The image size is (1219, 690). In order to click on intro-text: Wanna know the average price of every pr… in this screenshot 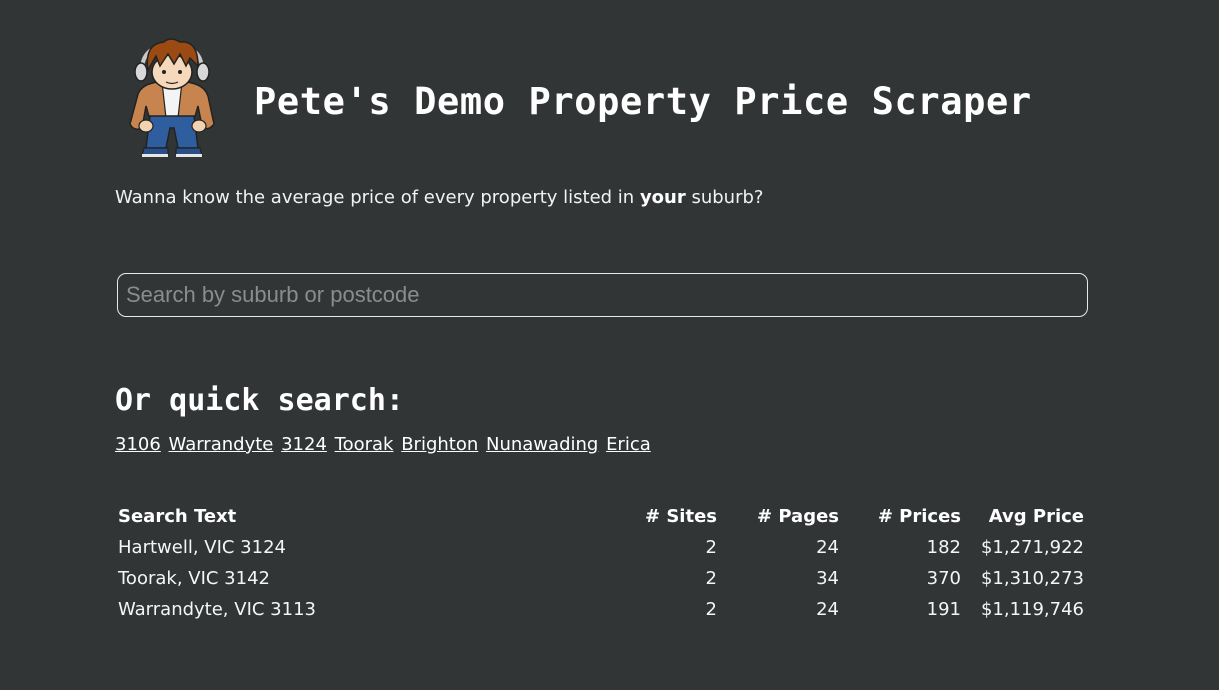, I will do `click(439, 197)`.